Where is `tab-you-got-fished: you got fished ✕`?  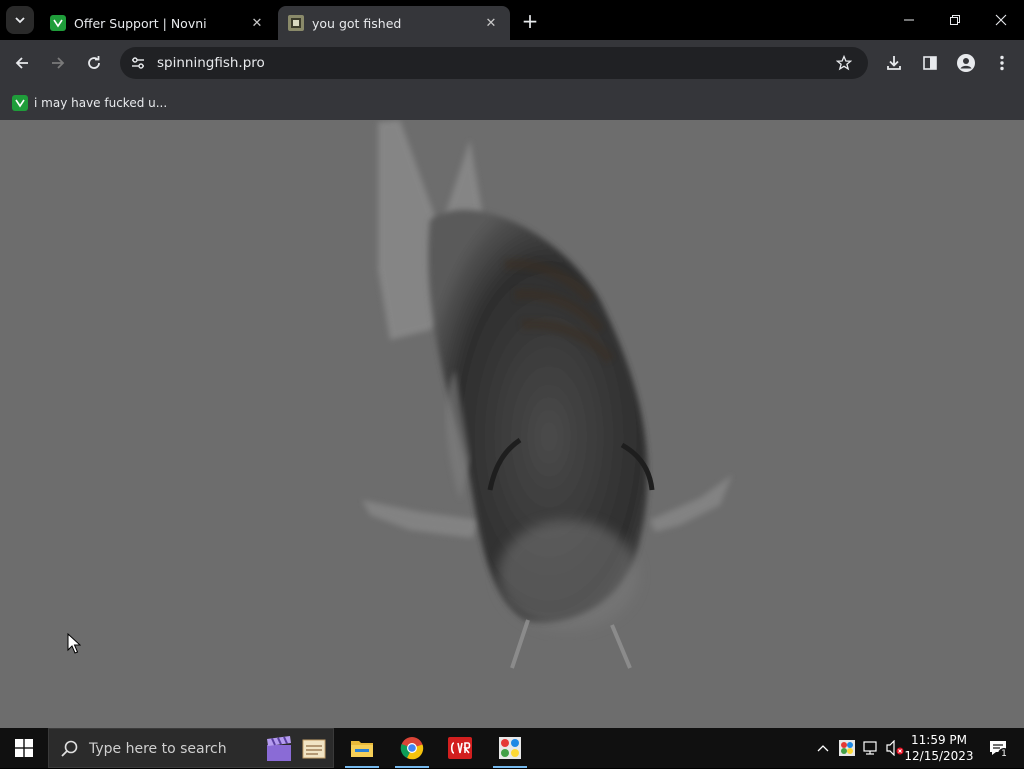
tab-you-got-fished: you got fished ✕ is located at coordinates (394, 23).